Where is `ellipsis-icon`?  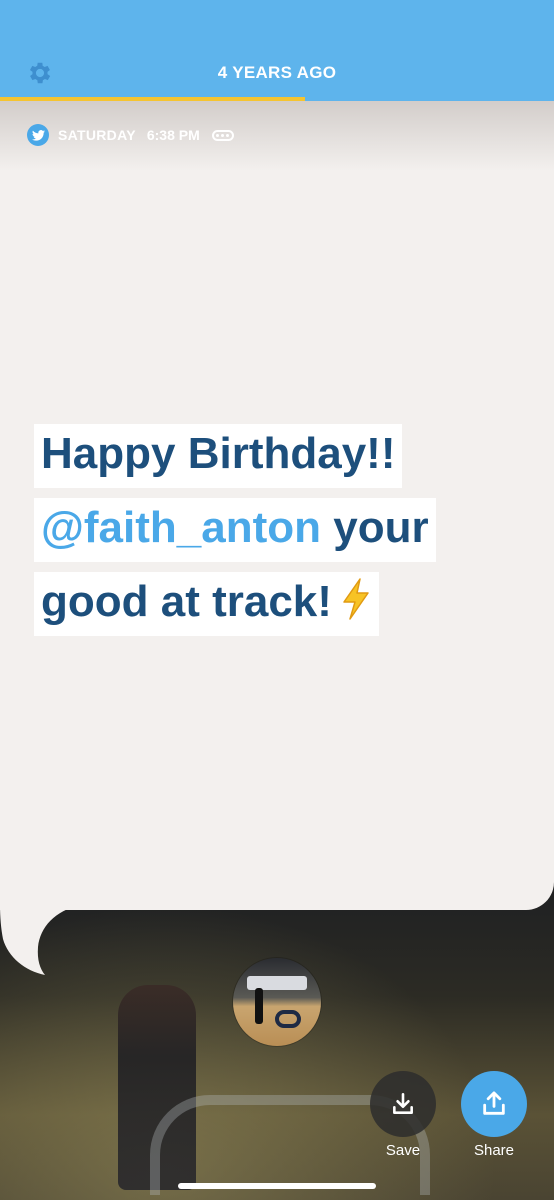
ellipsis-icon is located at coordinates (222, 135).